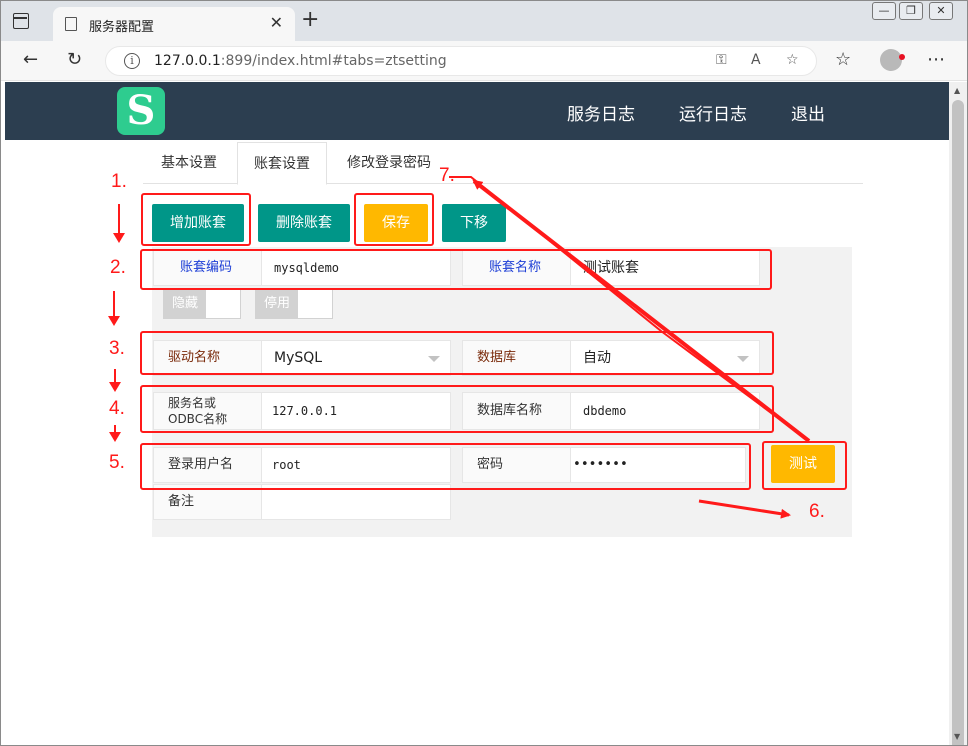 This screenshot has height=746, width=968. What do you see at coordinates (744, 509) in the screenshot?
I see `arrow-to-test` at bounding box center [744, 509].